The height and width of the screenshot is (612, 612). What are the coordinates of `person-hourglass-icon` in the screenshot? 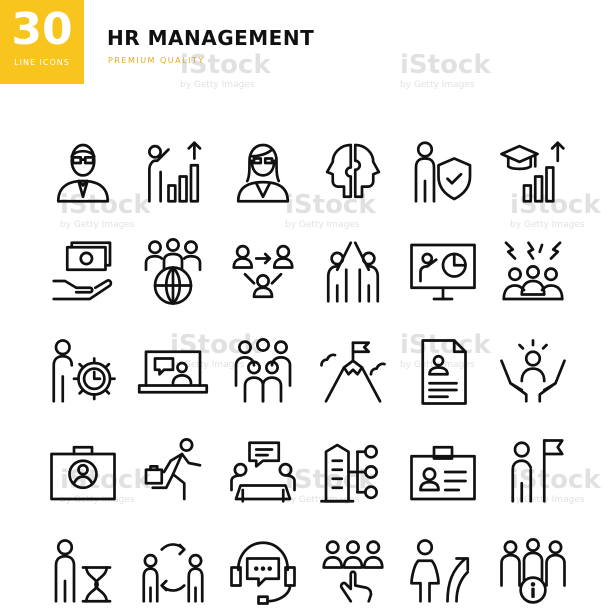 It's located at (83, 572).